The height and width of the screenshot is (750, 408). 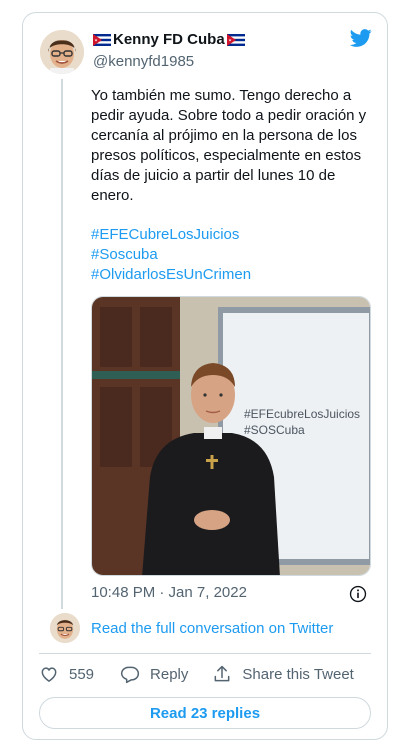 I want to click on like-button: 559, so click(x=66, y=674).